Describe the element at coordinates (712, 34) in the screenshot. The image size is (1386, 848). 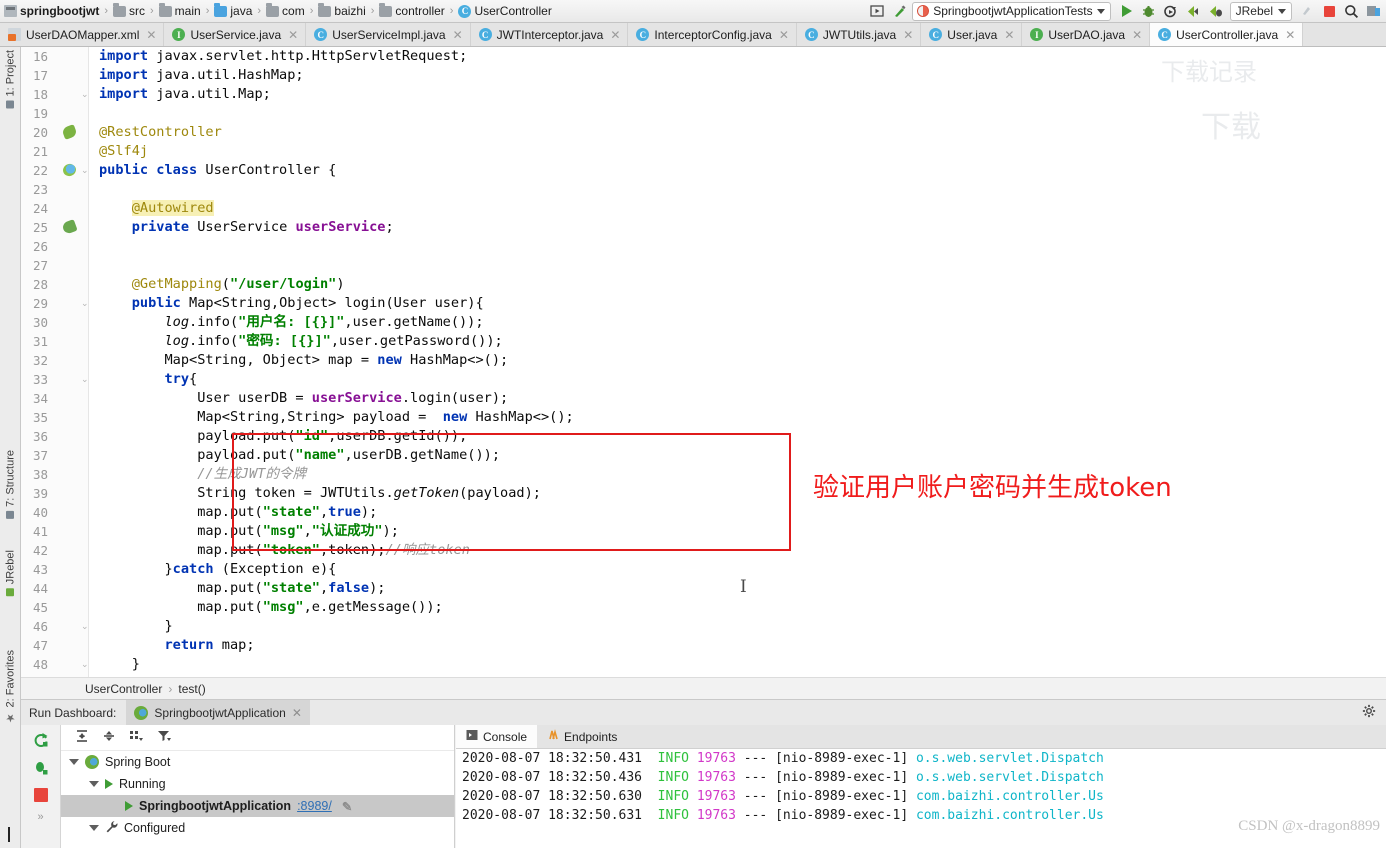
I see `editor-tab-interceptorconfig-java: C InterceptorConfig.java ✕` at that location.